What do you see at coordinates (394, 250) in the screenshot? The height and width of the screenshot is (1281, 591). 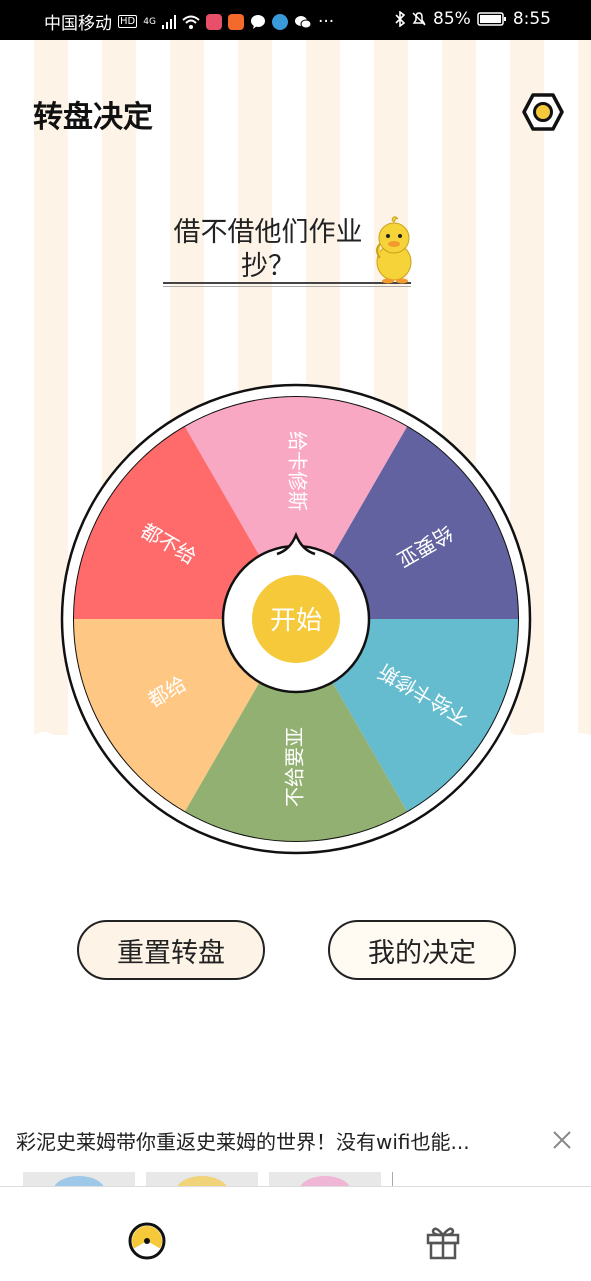 I see `duck-mascot-icon` at bounding box center [394, 250].